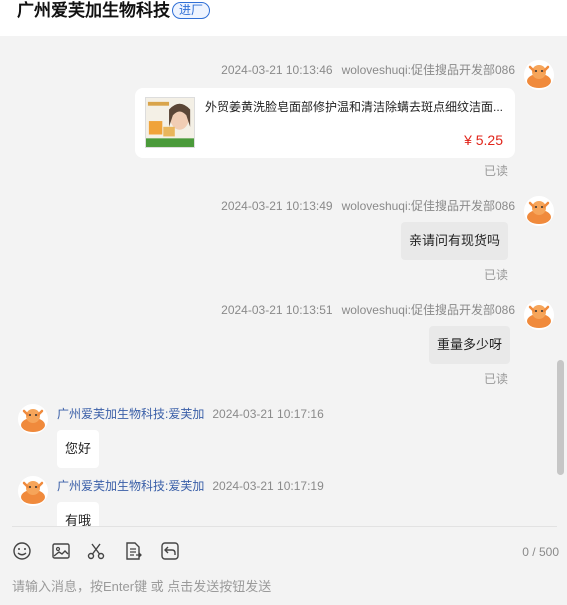 Image resolution: width=567 pixels, height=605 pixels. I want to click on message-bubble: 有哦, so click(78, 514).